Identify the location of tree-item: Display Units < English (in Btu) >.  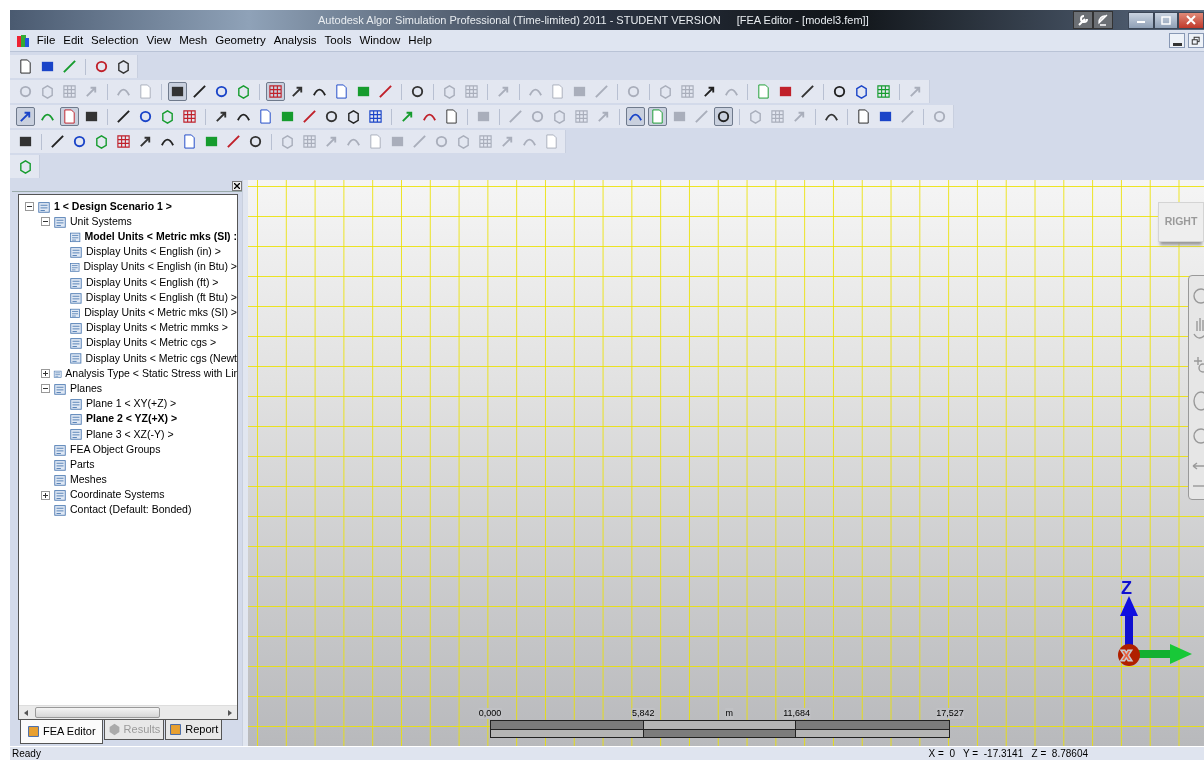
(160, 267).